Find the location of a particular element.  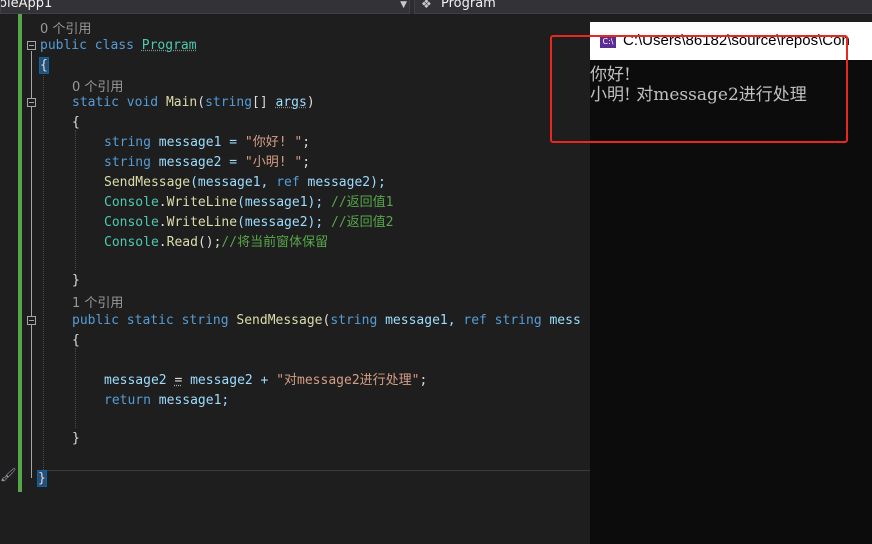

method-name: Main is located at coordinates (181, 102).